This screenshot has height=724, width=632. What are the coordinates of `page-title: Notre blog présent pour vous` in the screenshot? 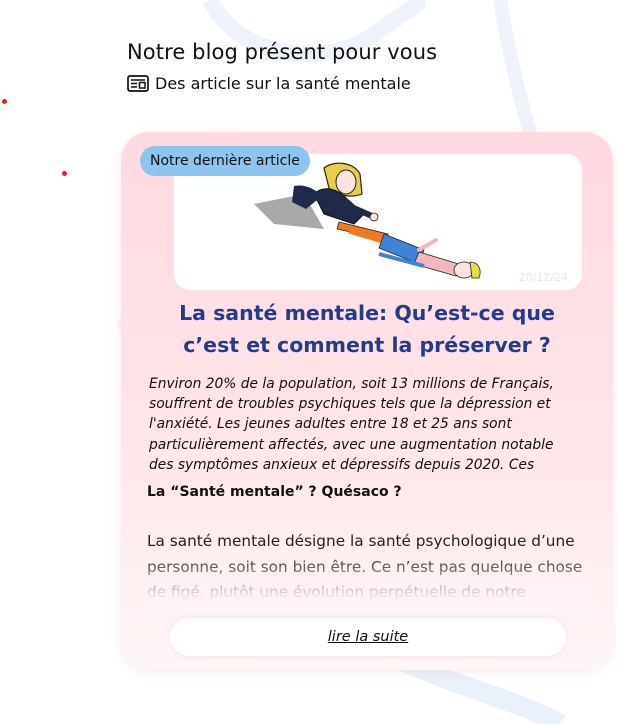 It's located at (282, 52).